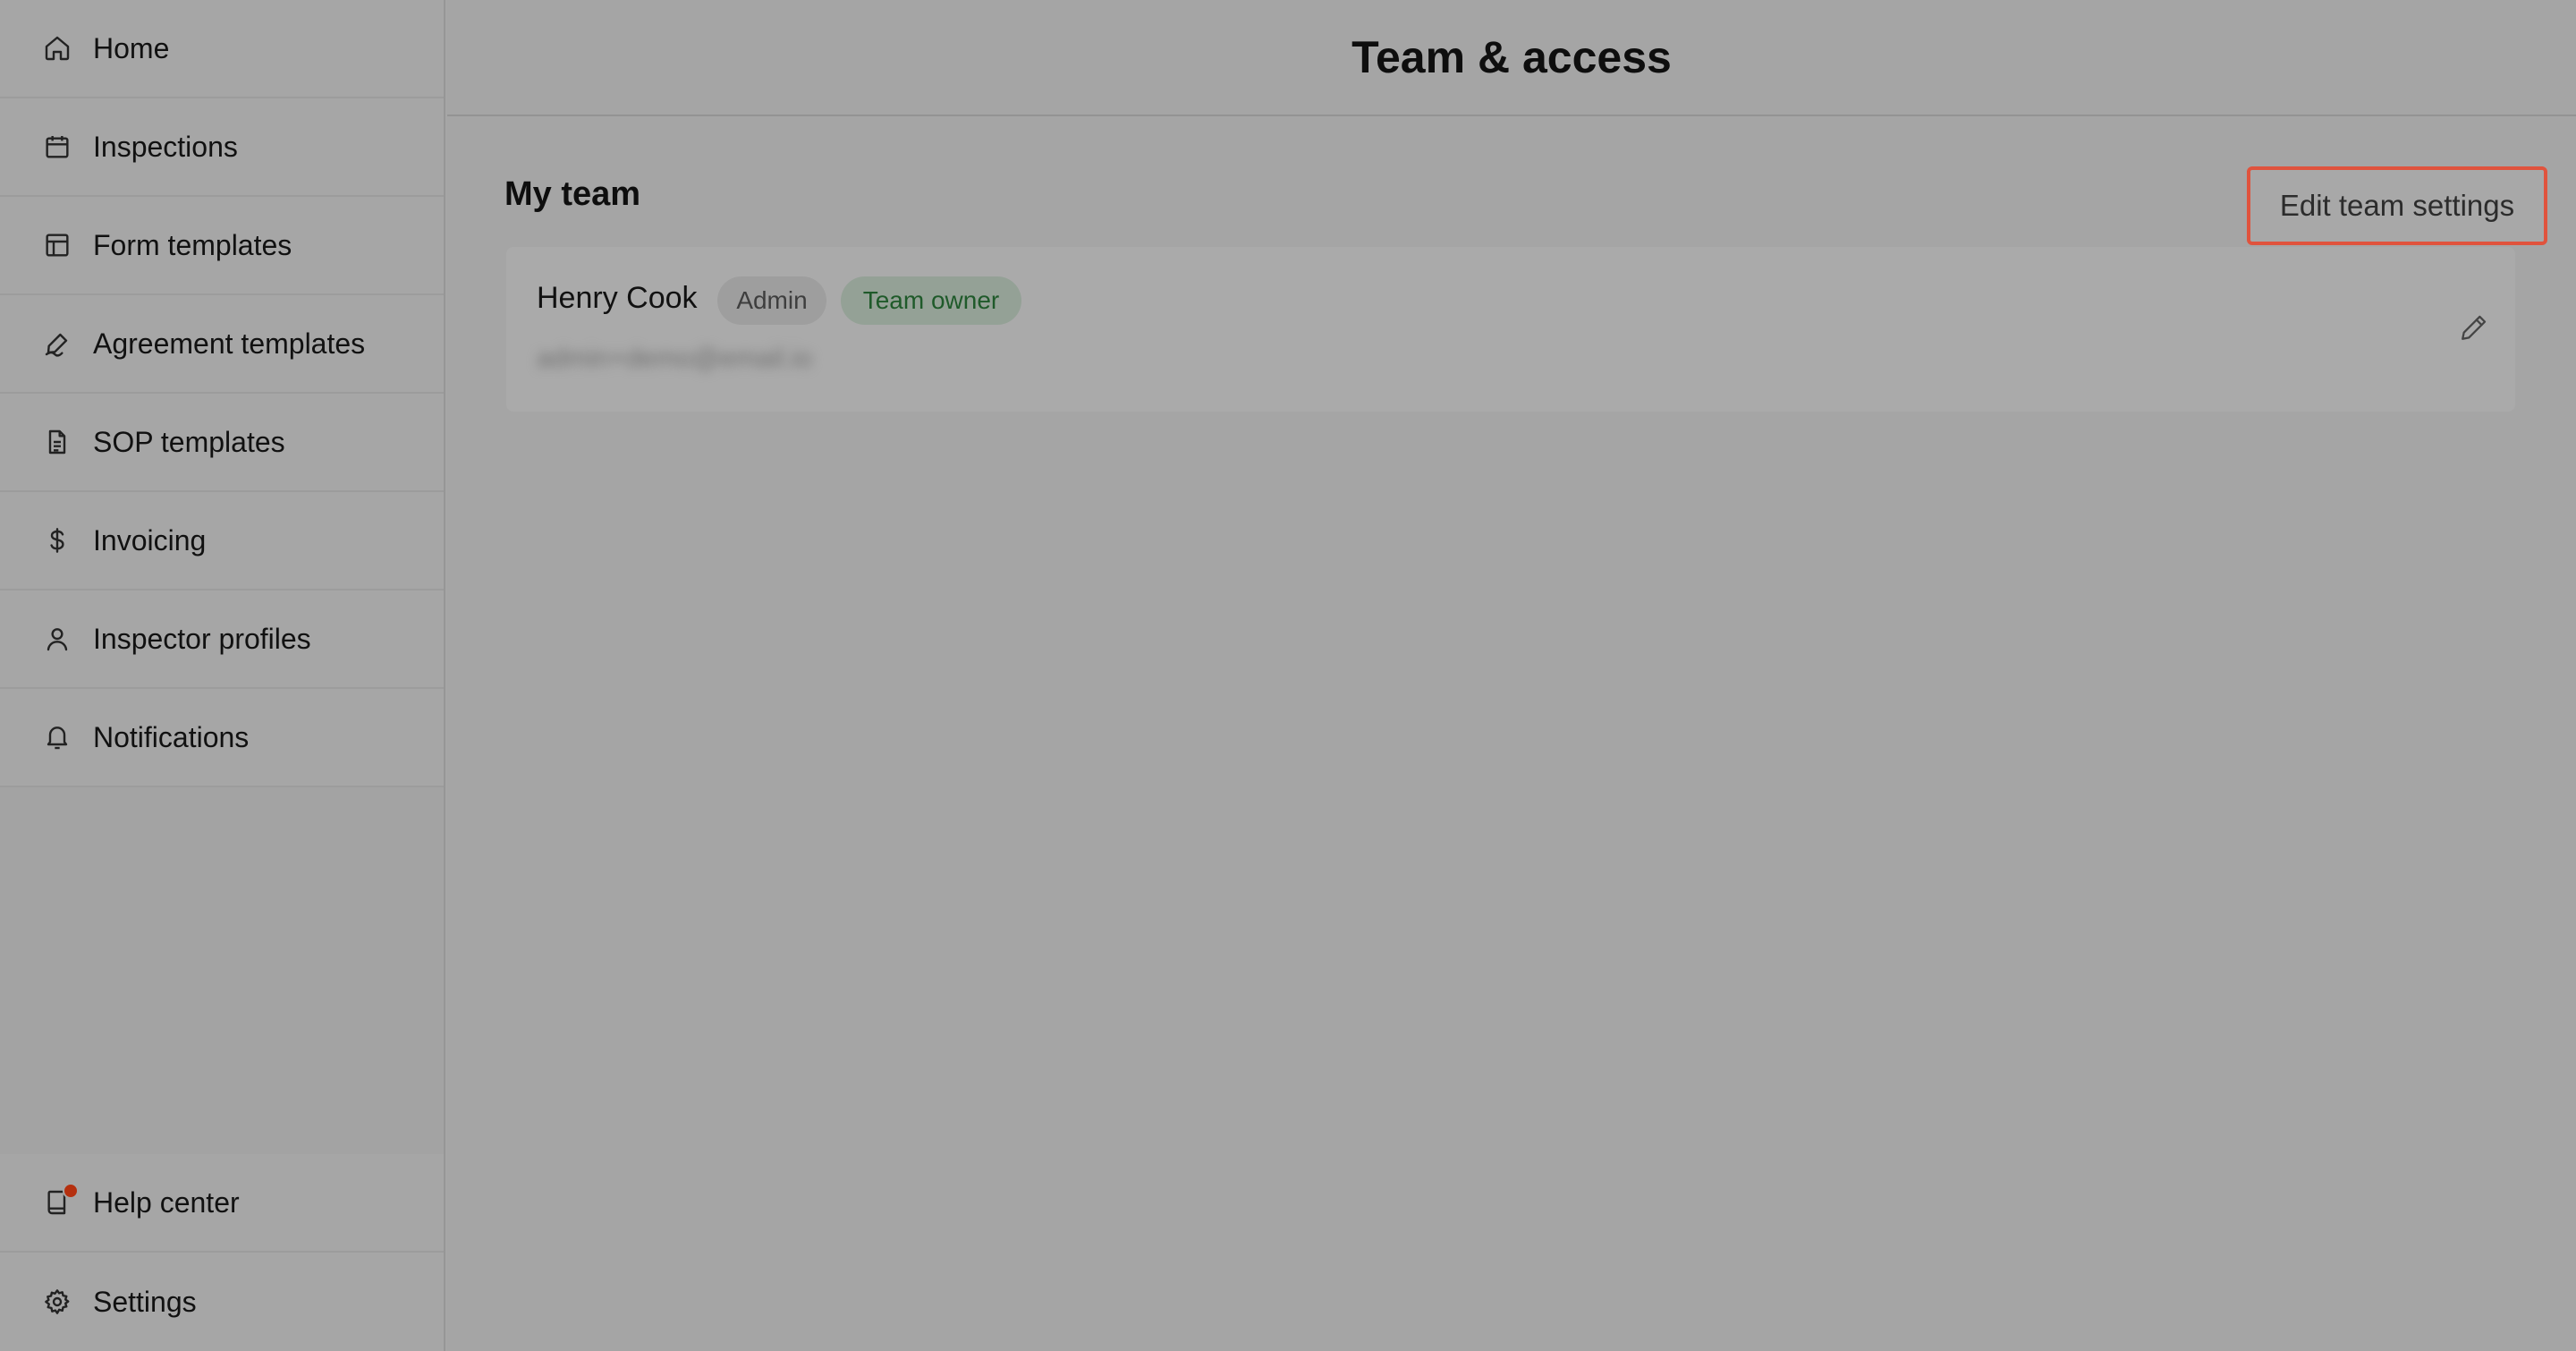 This screenshot has width=2576, height=1351. What do you see at coordinates (189, 442) in the screenshot?
I see `sidebar-item-label: SOP templates` at bounding box center [189, 442].